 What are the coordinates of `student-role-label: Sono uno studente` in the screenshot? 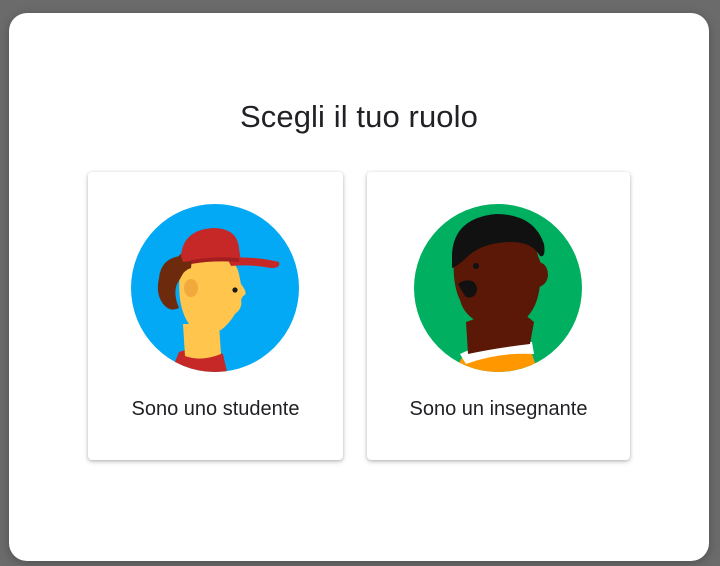 It's located at (215, 409).